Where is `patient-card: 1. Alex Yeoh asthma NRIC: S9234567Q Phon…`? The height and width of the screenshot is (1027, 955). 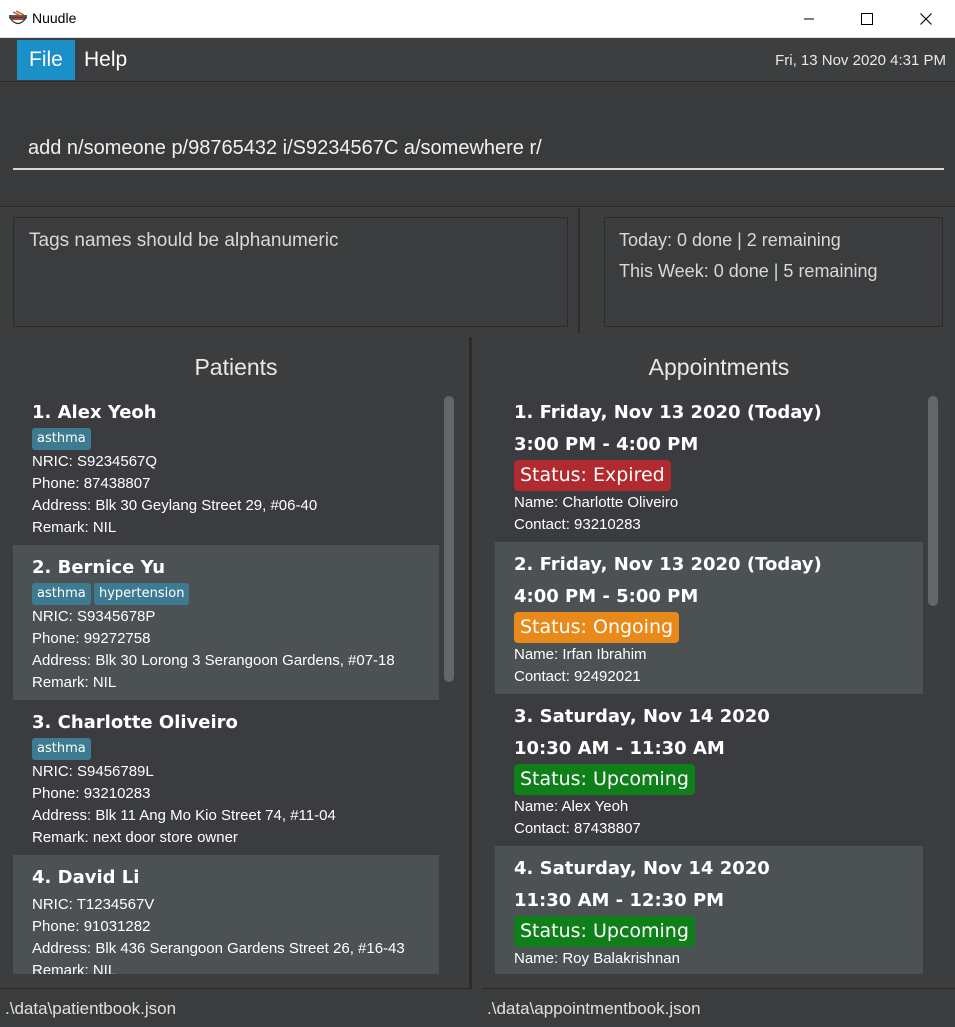 patient-card: 1. Alex Yeoh asthma NRIC: S9234567Q Phon… is located at coordinates (226, 467).